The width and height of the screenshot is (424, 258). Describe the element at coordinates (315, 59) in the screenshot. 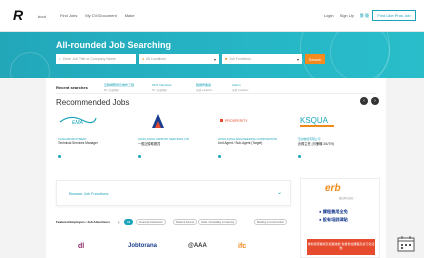

I see `search-button: Search` at that location.